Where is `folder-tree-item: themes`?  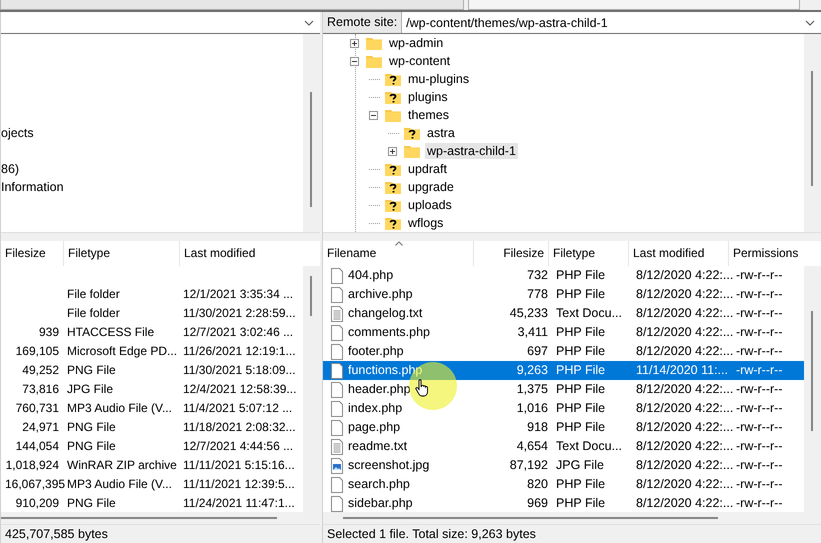
folder-tree-item: themes is located at coordinates (428, 115).